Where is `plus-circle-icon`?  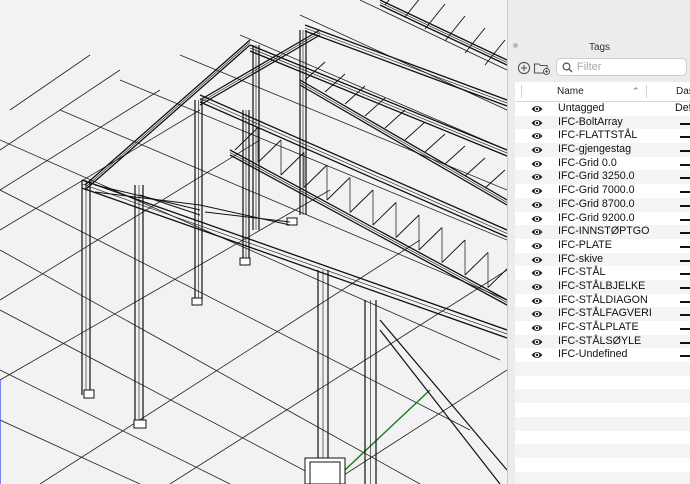
plus-circle-icon is located at coordinates (524, 68).